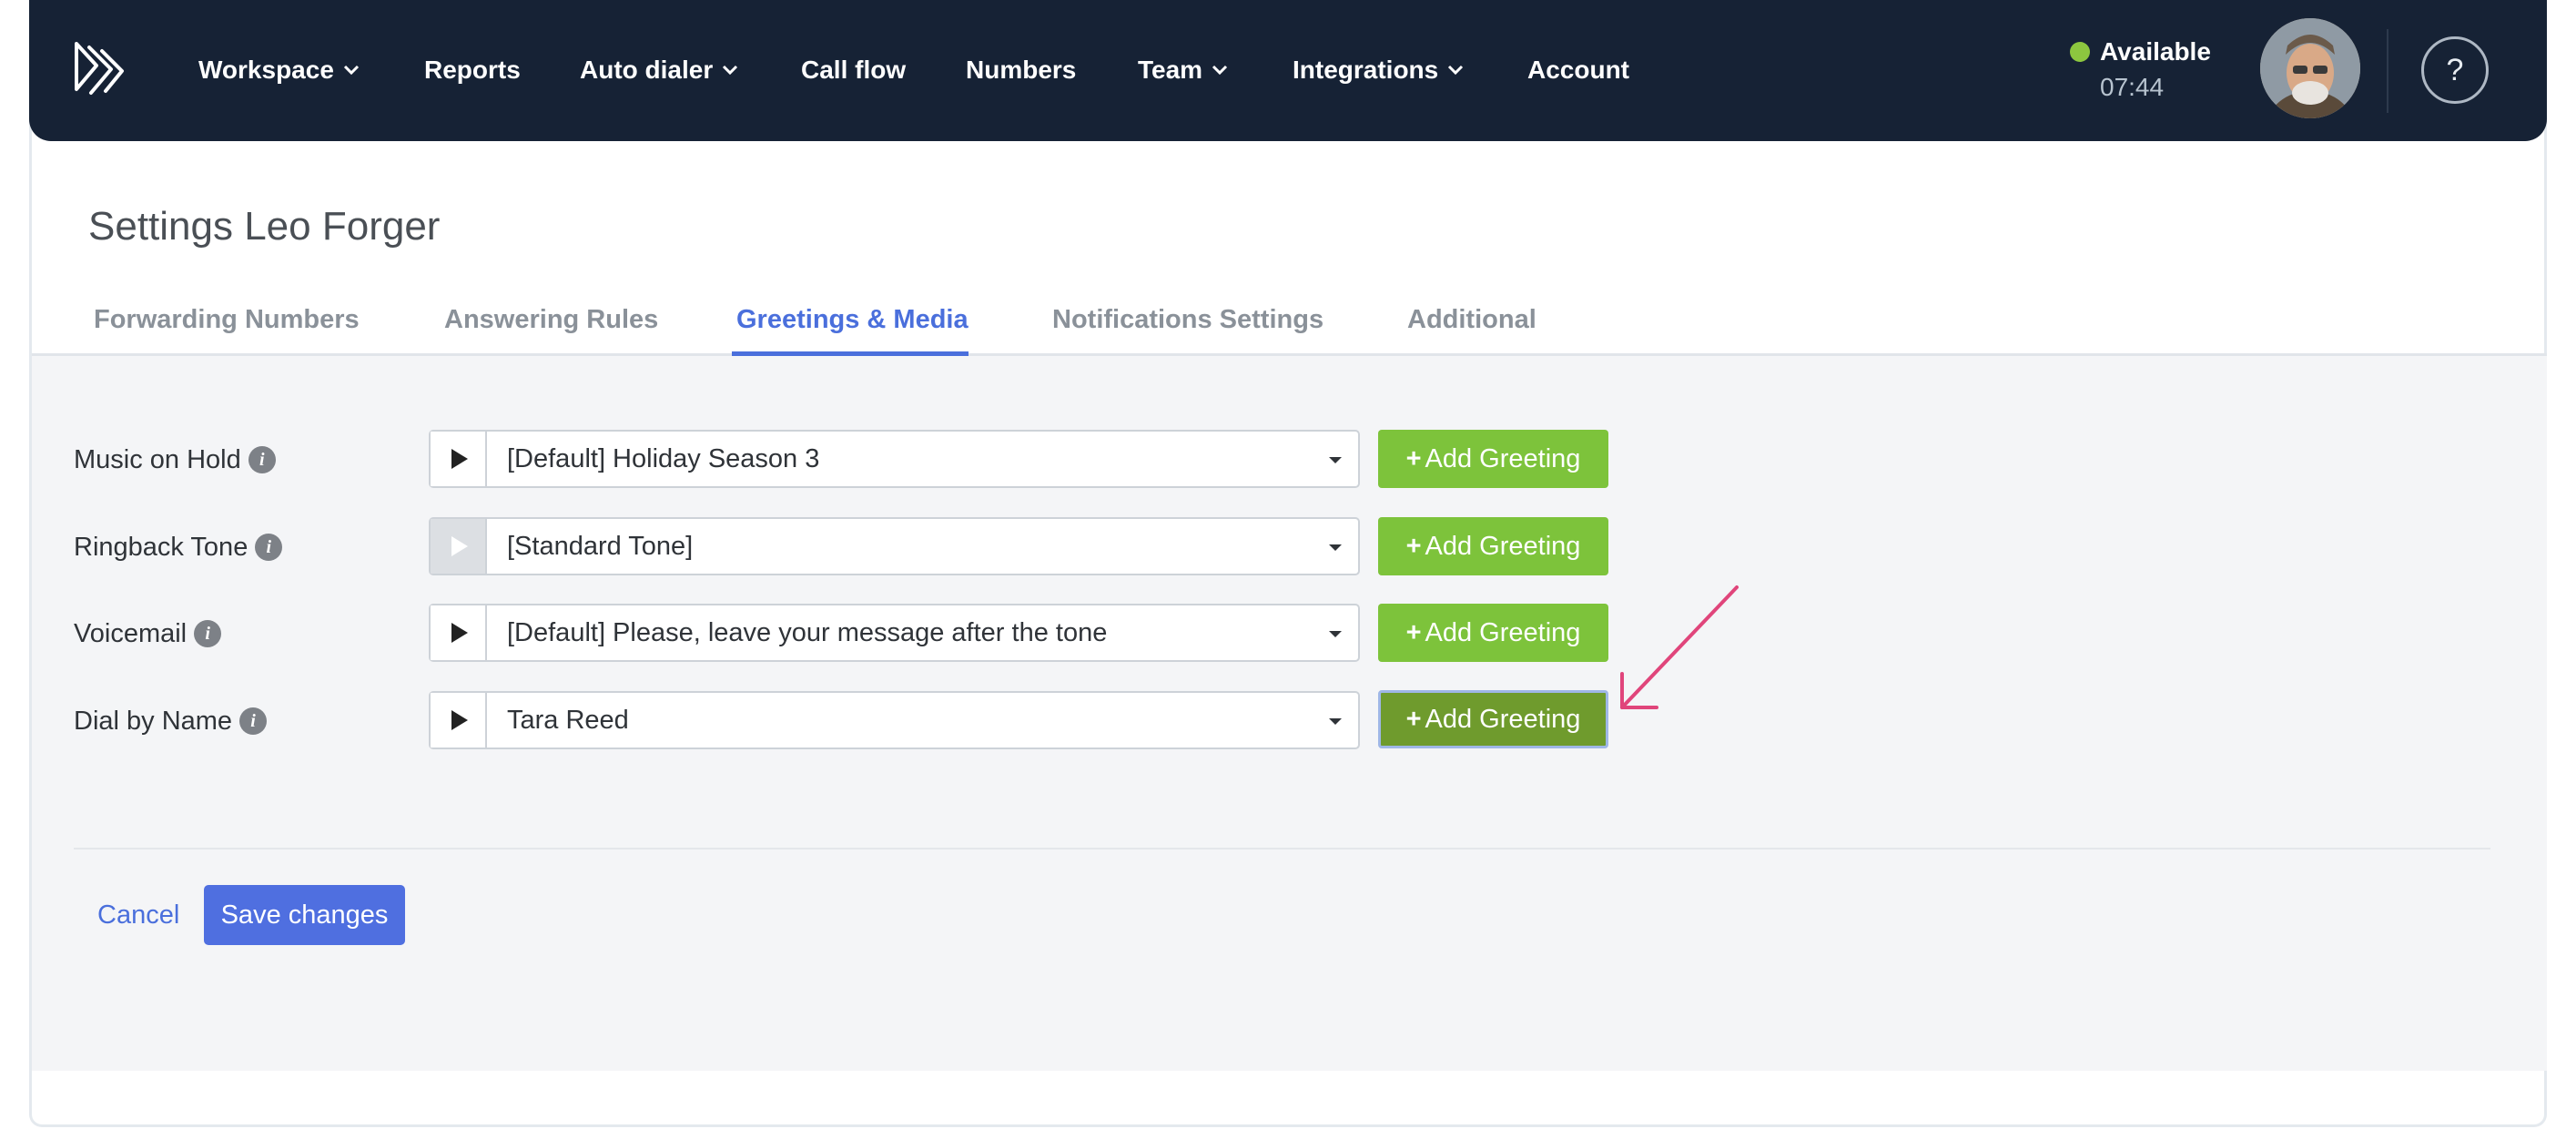 This screenshot has width=2576, height=1129. I want to click on nav-workspace: Workspace, so click(279, 70).